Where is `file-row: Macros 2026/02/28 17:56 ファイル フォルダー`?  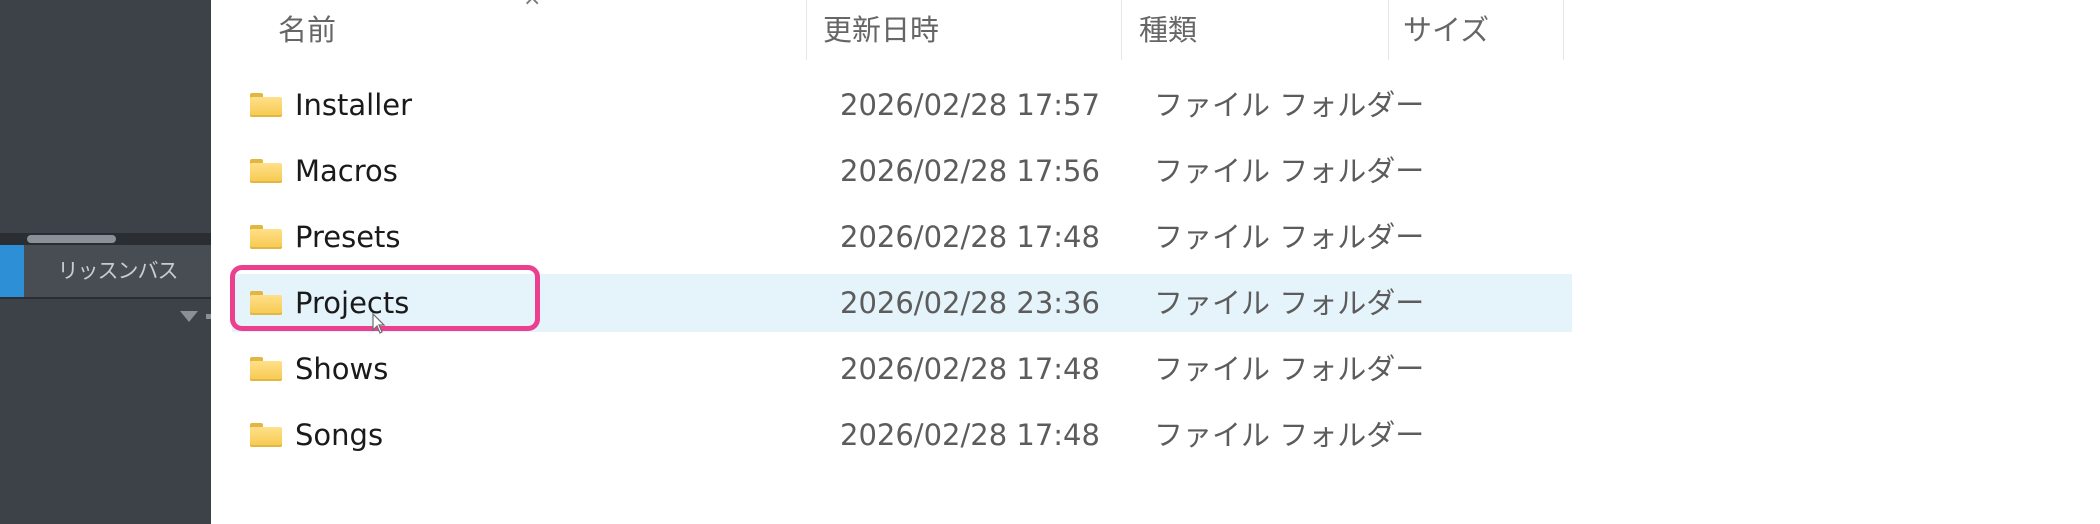
file-row: Macros 2026/02/28 17:56 ファイル フォルダー is located at coordinates (902, 171).